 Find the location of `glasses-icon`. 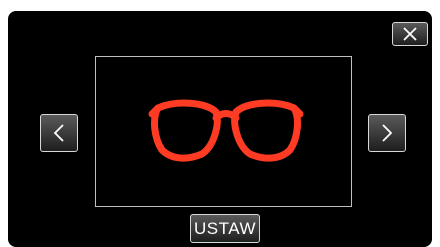

glasses-icon is located at coordinates (226, 134).